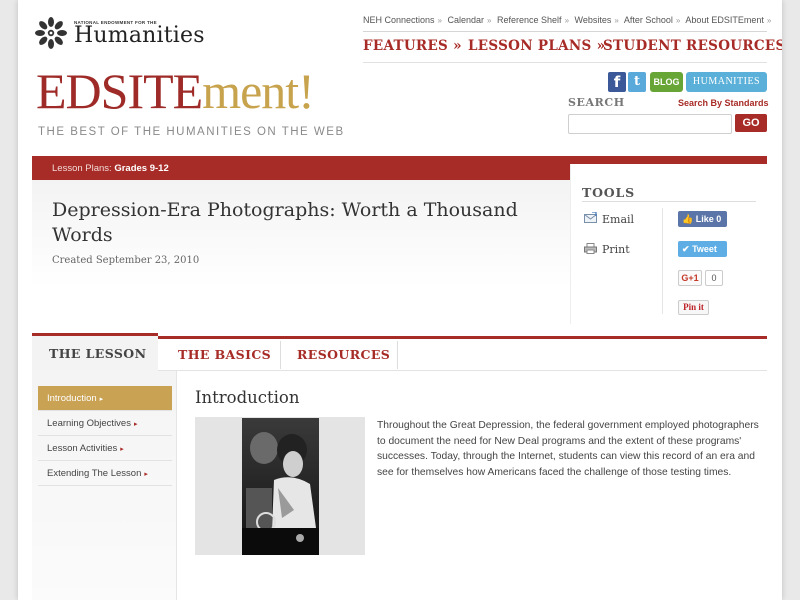  Describe the element at coordinates (94, 473) in the screenshot. I see `sidebar-item-label: Extending The Lesson` at that location.